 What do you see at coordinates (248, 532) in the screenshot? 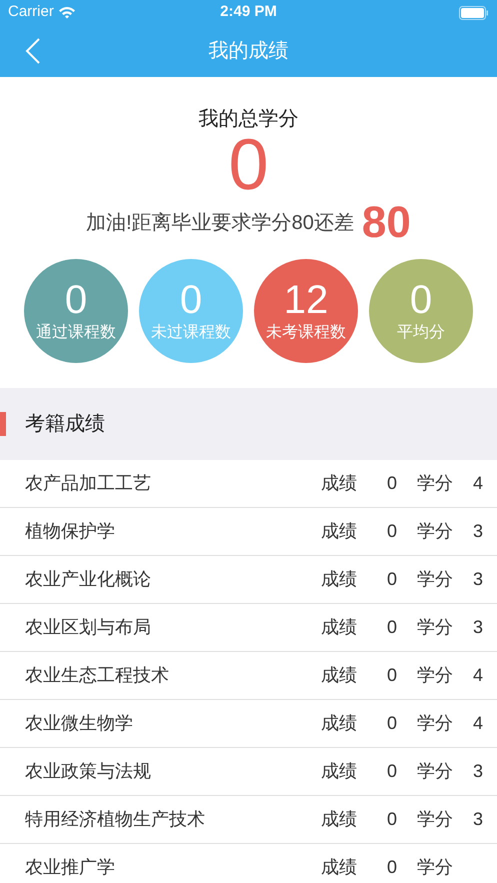
I see `course-row: 植物保护学 成绩 0 学分 3` at bounding box center [248, 532].